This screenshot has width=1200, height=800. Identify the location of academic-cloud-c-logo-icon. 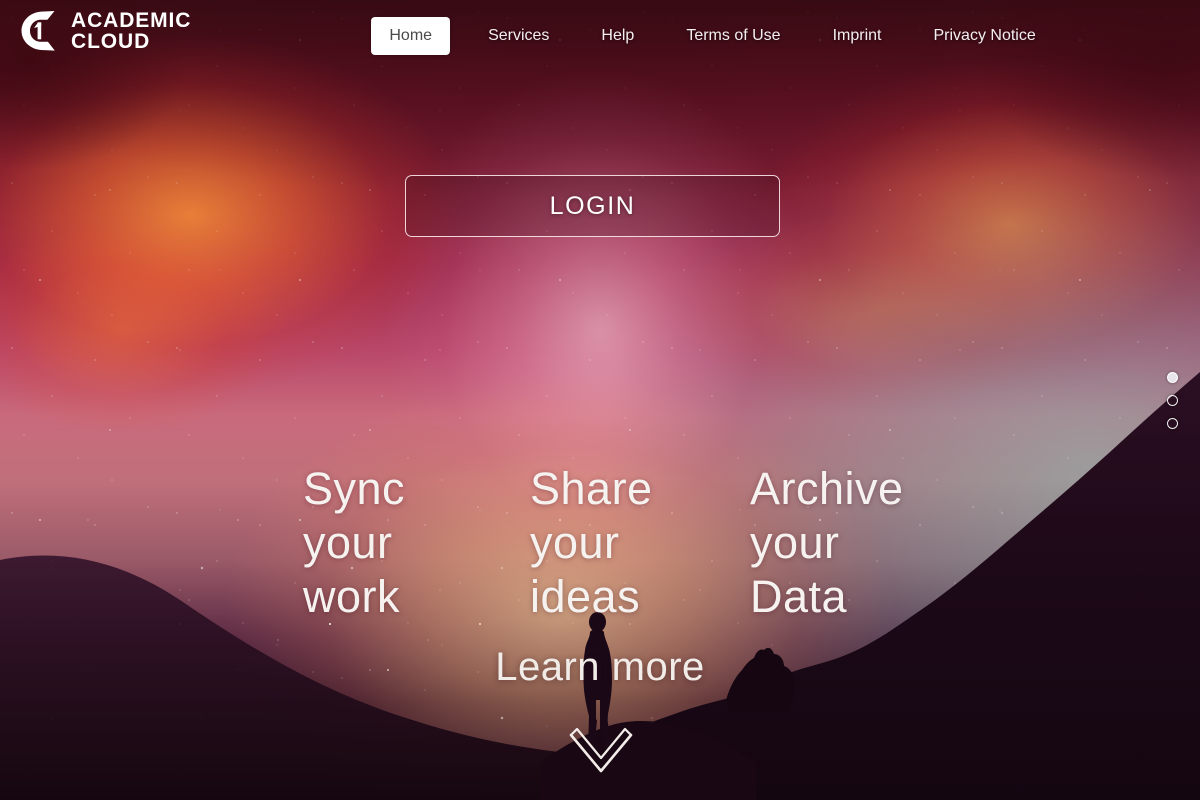
(37, 31).